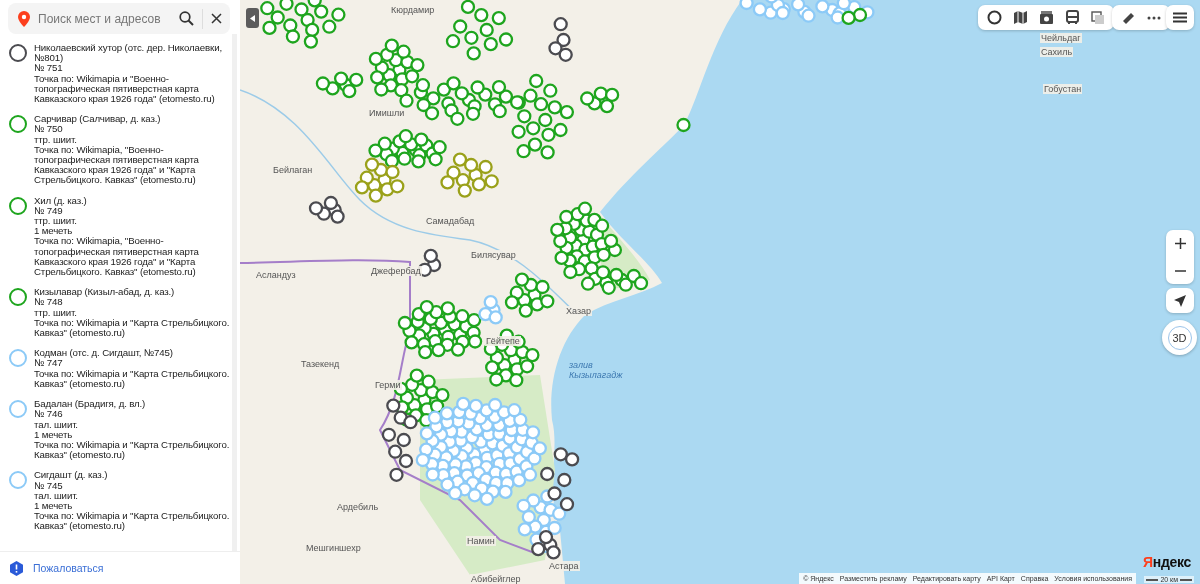 This screenshot has height=584, width=1200. Describe the element at coordinates (994, 17) in the screenshot. I see `circle-icon` at that location.